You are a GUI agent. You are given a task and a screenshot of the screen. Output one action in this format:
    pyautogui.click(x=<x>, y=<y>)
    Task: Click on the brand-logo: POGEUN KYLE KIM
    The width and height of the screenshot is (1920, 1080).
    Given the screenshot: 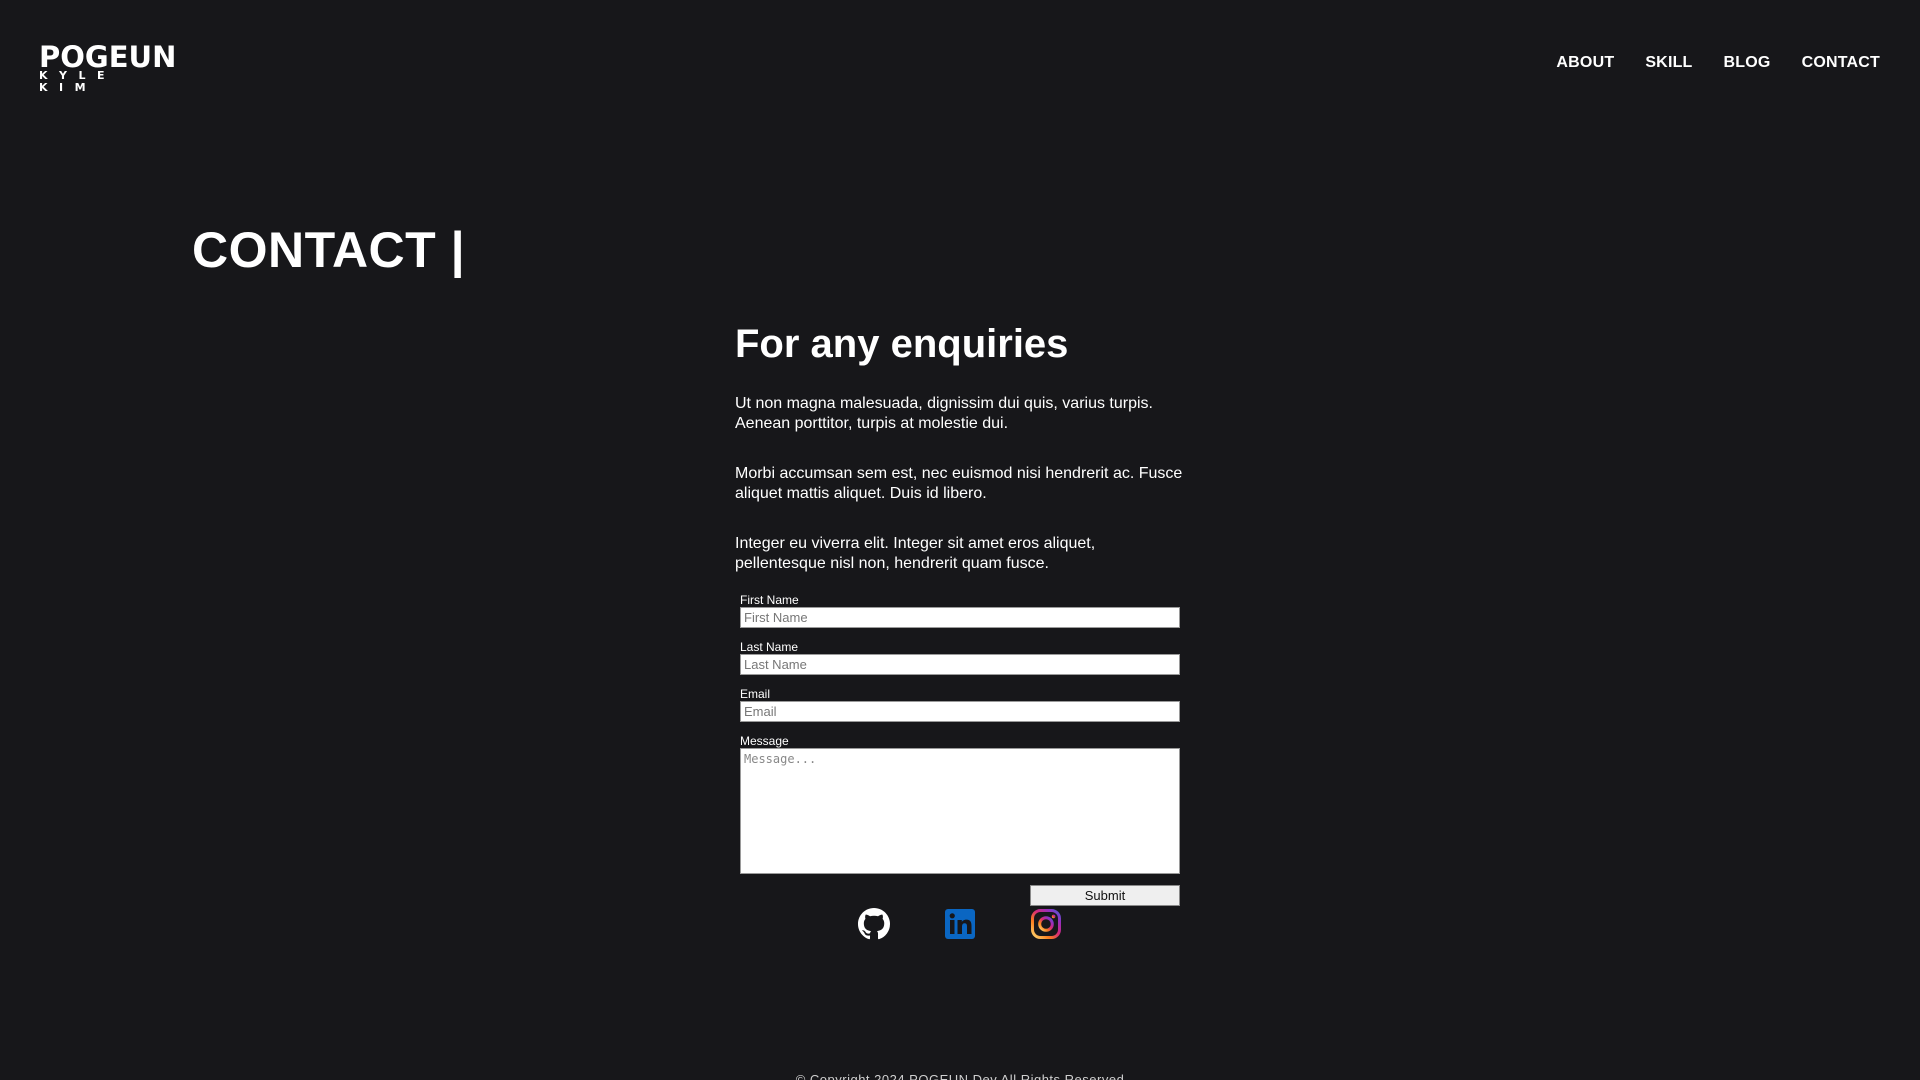 What is the action you would take?
    pyautogui.click(x=108, y=67)
    